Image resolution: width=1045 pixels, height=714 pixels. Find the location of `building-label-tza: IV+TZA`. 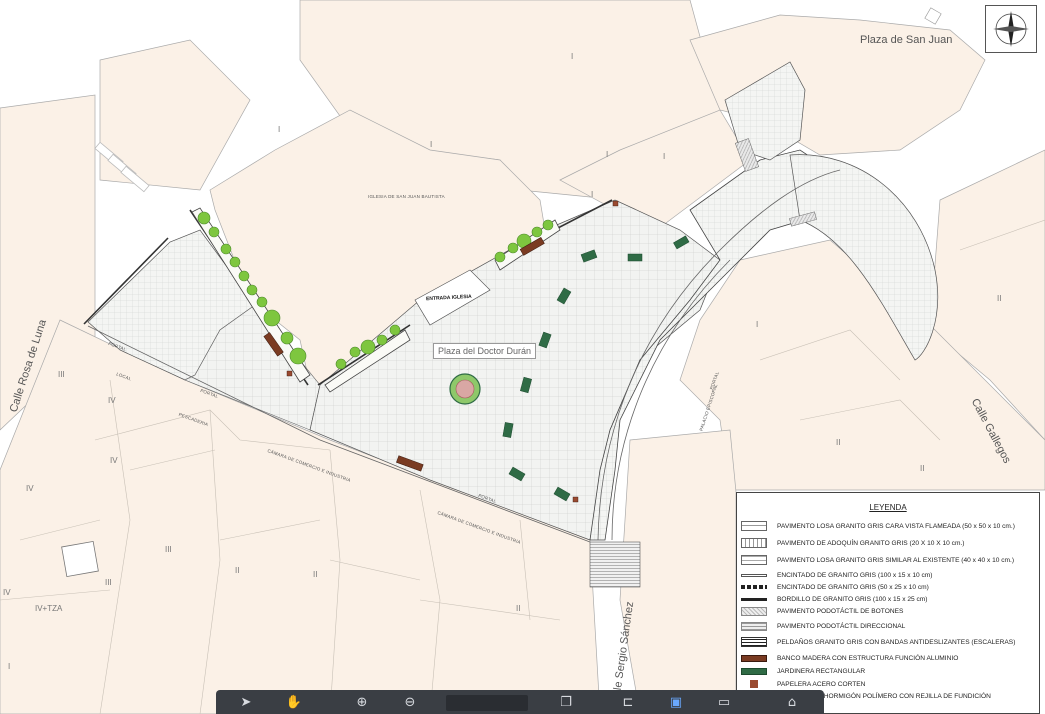

building-label-tza: IV+TZA is located at coordinates (49, 608).